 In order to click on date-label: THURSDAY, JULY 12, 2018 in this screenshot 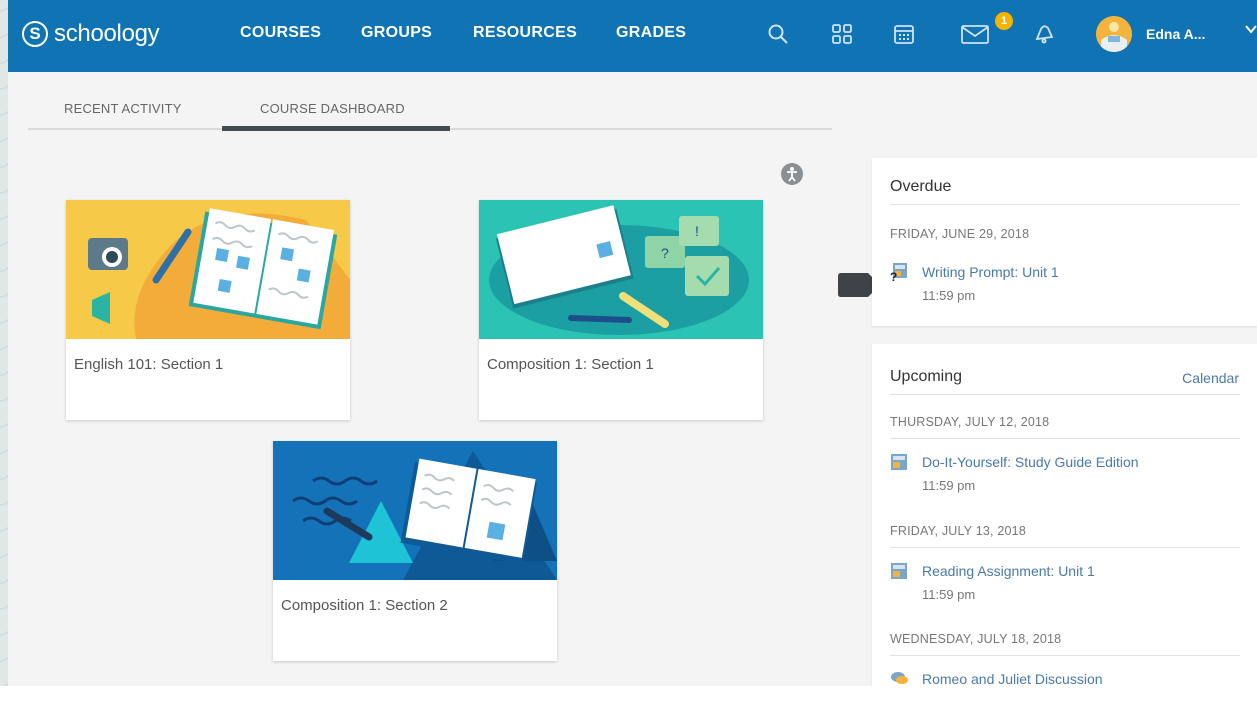, I will do `click(970, 422)`.